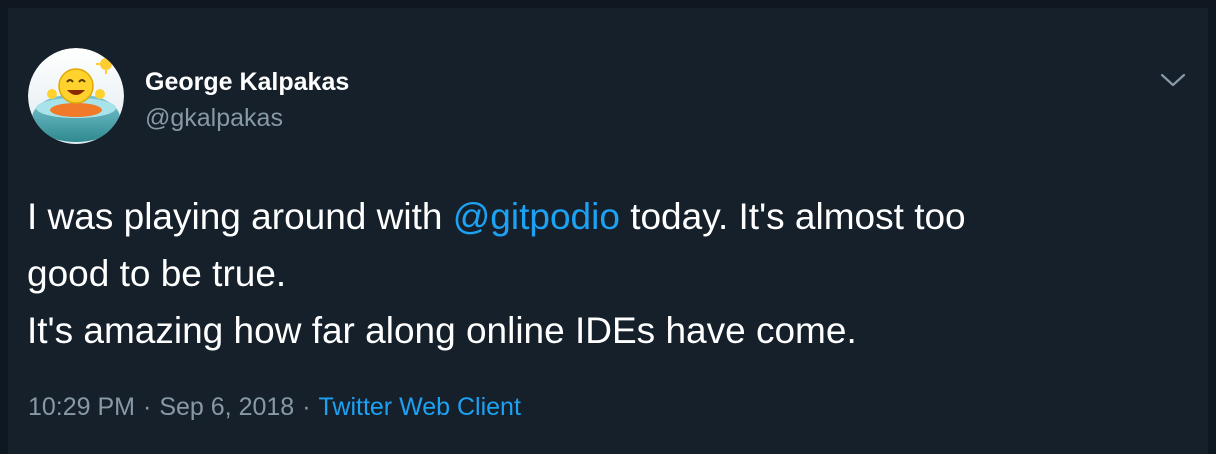  What do you see at coordinates (81, 407) in the screenshot?
I see `tweet-time: 10:29 PM` at bounding box center [81, 407].